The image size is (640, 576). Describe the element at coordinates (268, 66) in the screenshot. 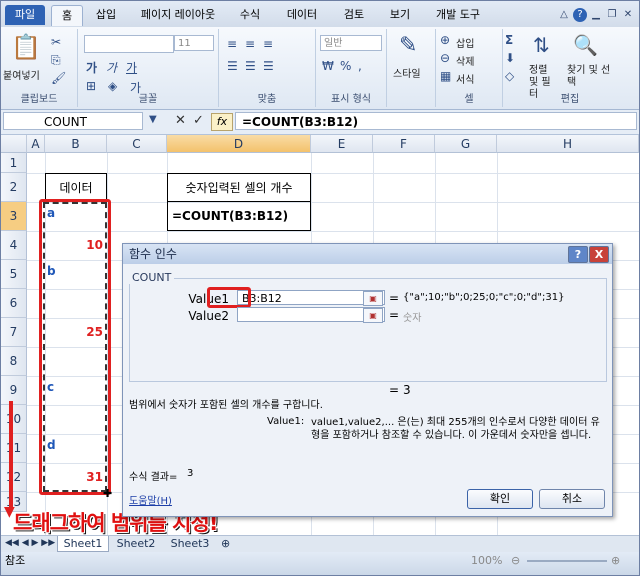

I see `align-right-icon: ☰` at that location.